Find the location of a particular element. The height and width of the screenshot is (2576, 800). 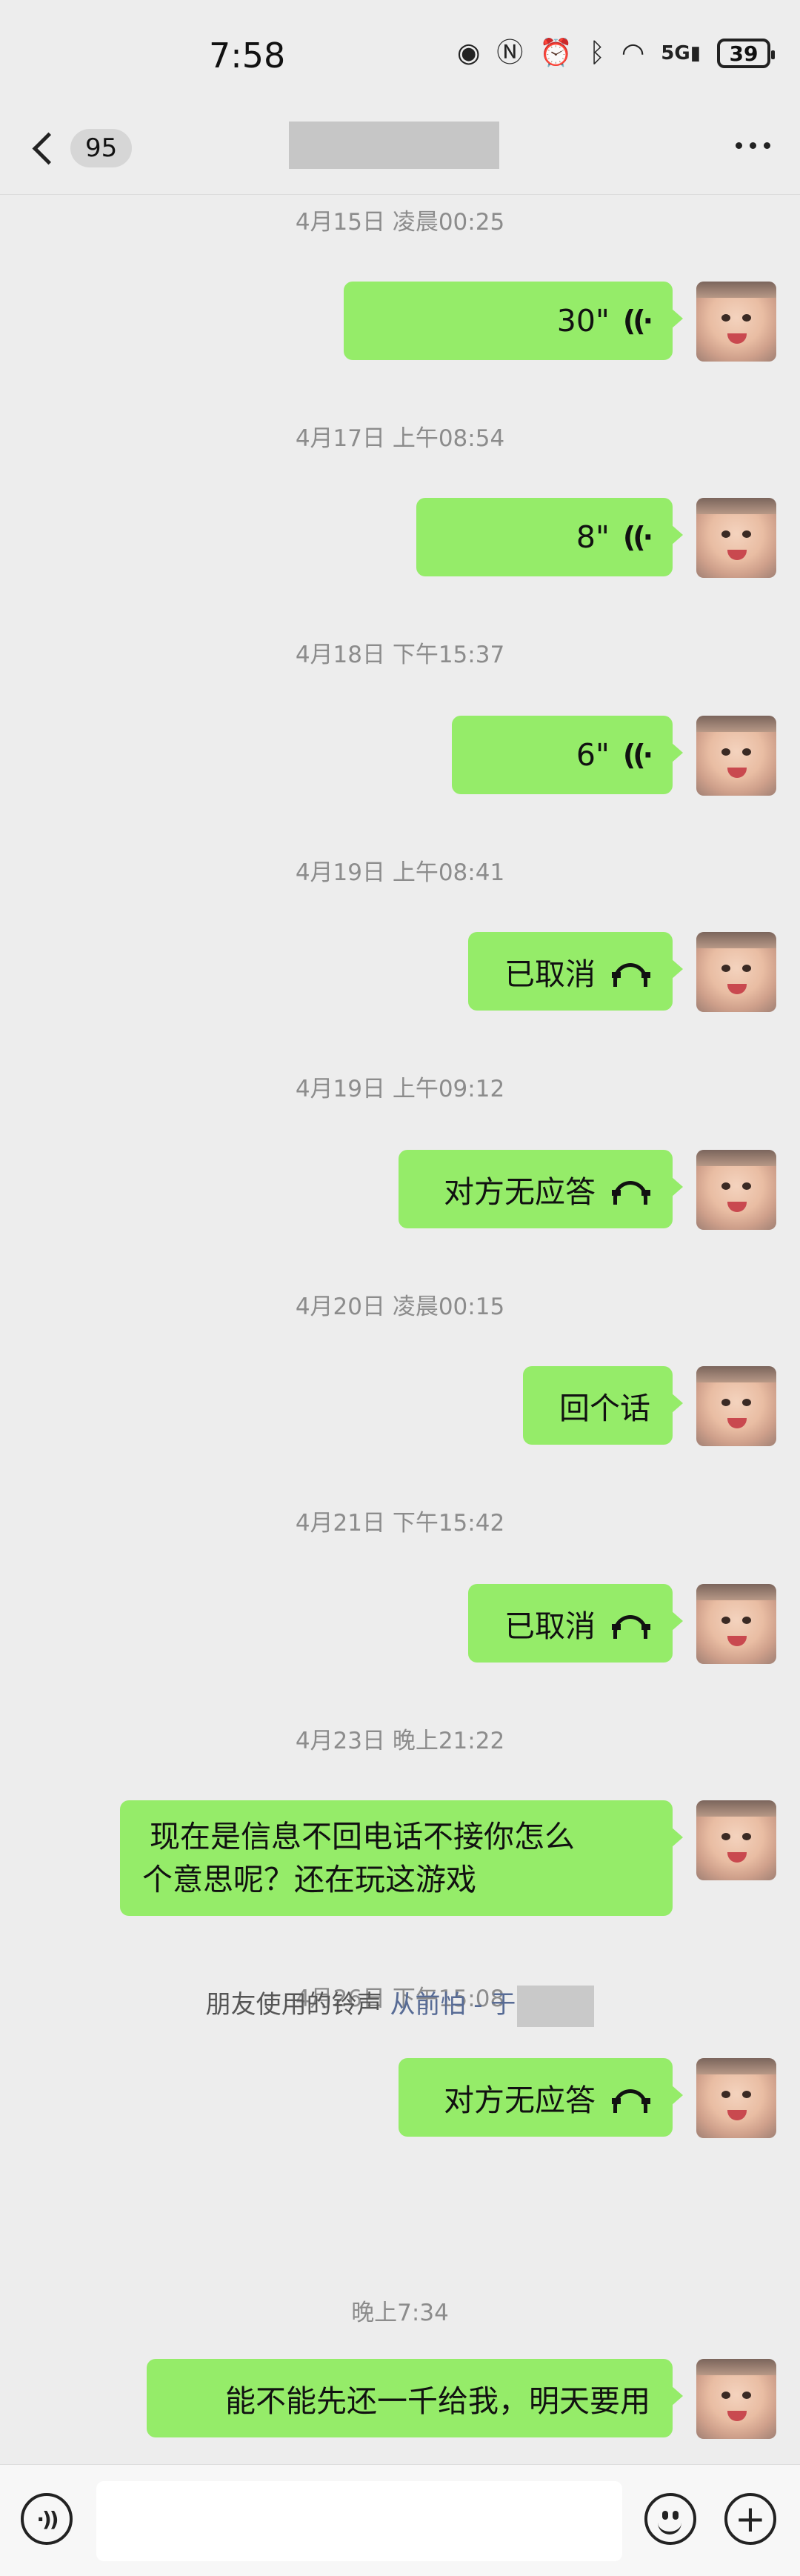

message-timestamp: 晚上7:34 is located at coordinates (400, 2313).